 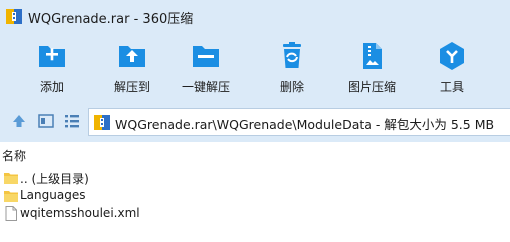 What do you see at coordinates (372, 56) in the screenshot?
I see `image-compress-icon` at bounding box center [372, 56].